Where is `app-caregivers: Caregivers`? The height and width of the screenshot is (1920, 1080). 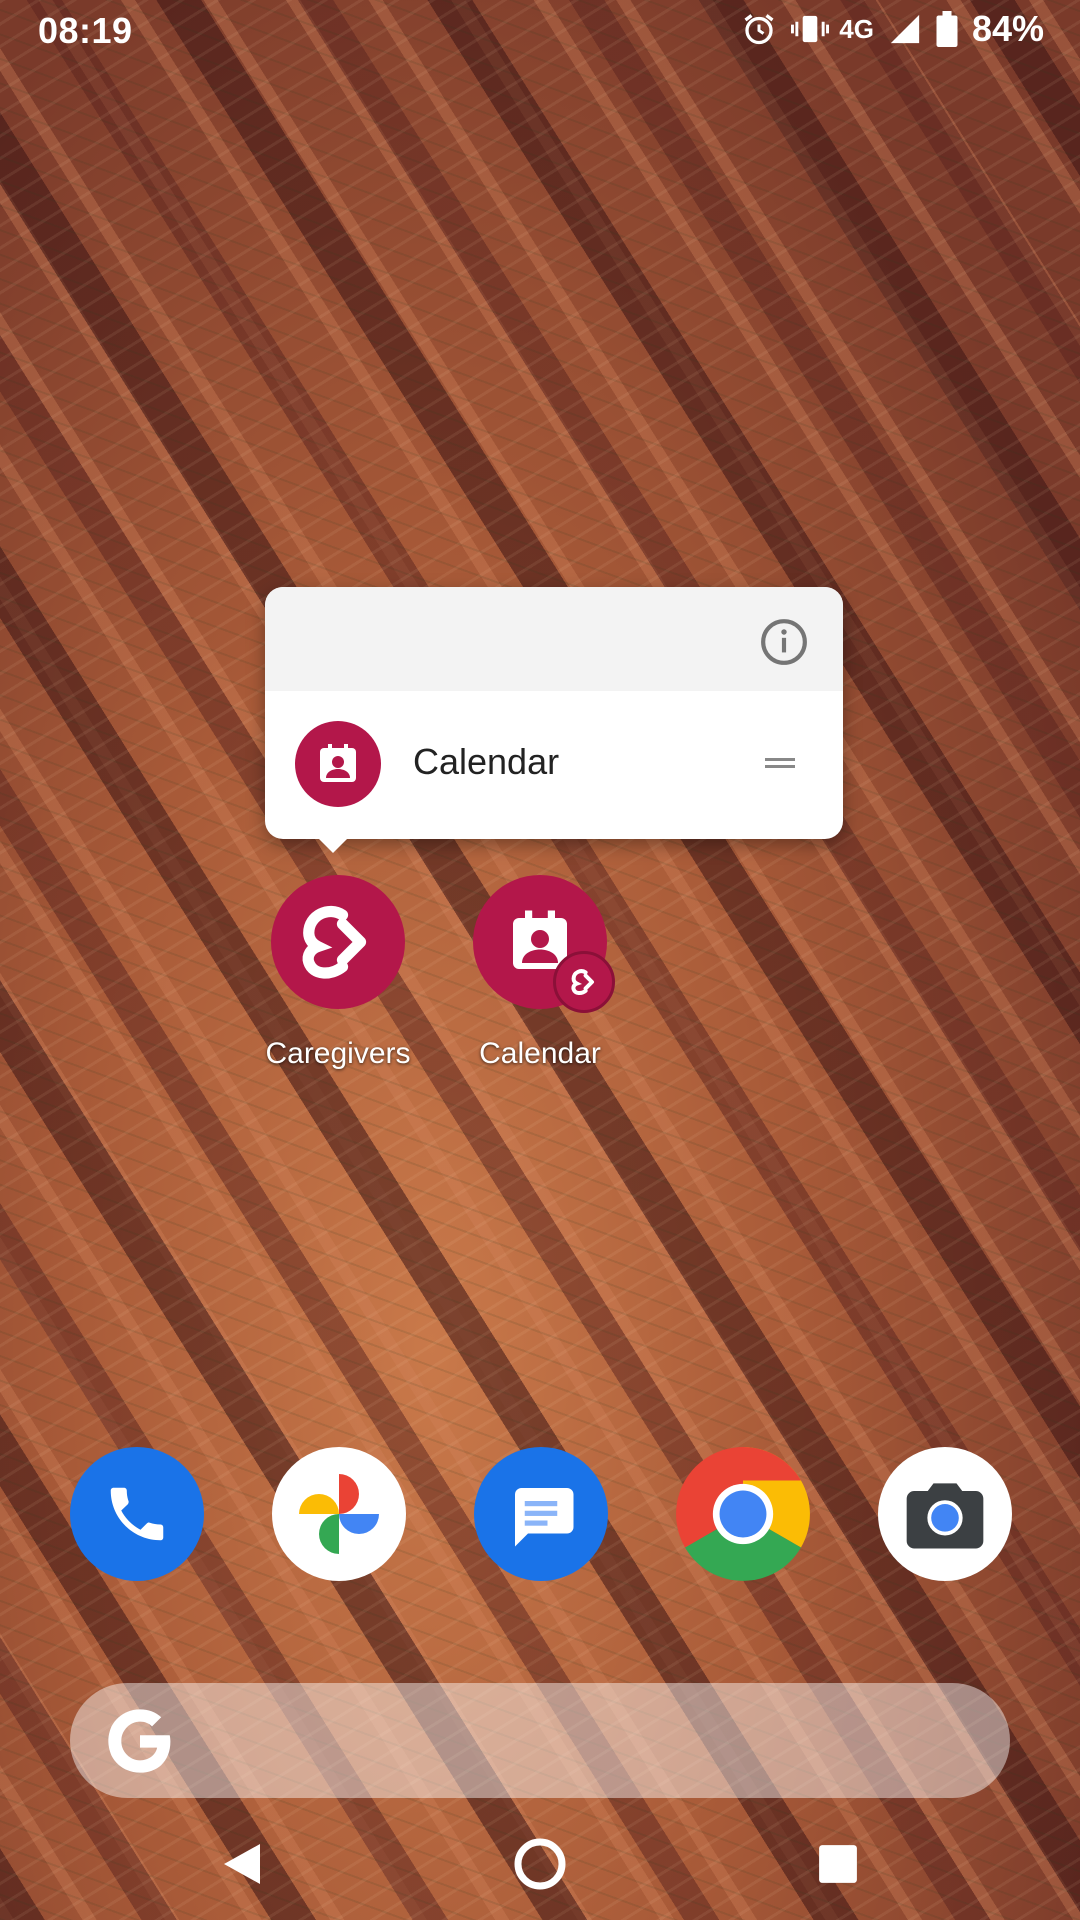 app-caregivers: Caregivers is located at coordinates (338, 973).